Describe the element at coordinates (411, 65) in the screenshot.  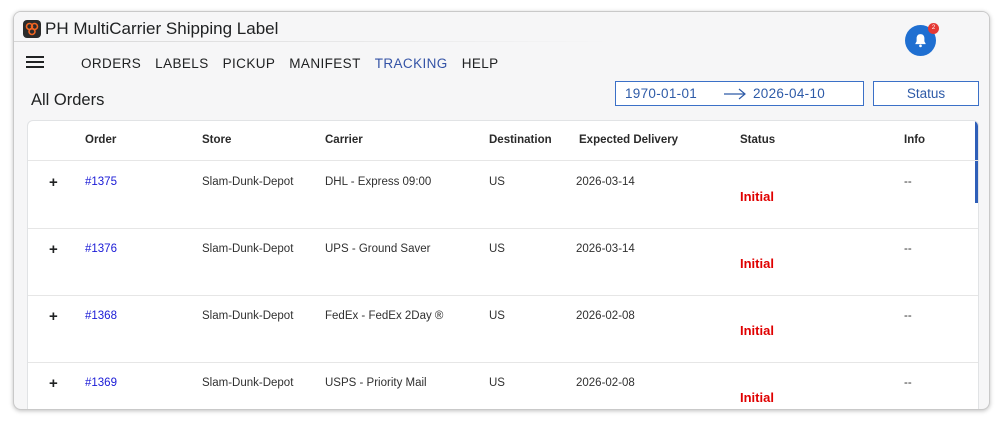
I see `nav-item-tracking: TRACKING` at that location.